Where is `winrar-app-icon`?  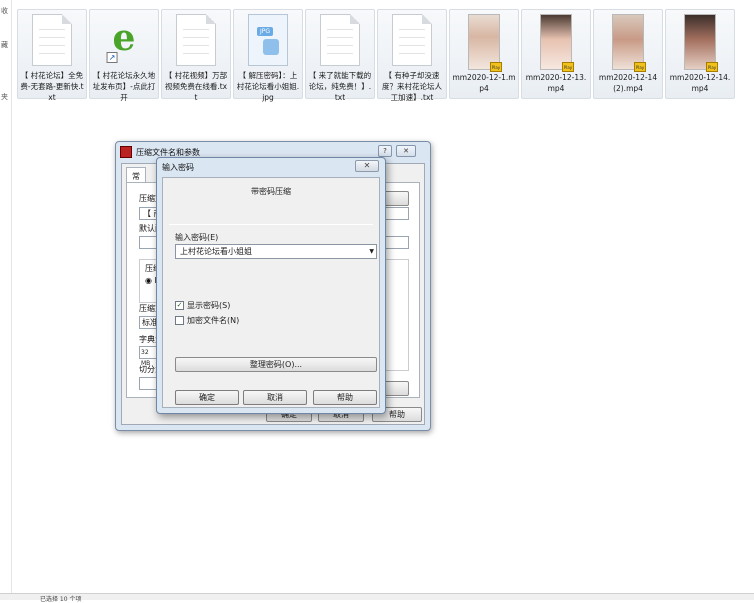 winrar-app-icon is located at coordinates (126, 152).